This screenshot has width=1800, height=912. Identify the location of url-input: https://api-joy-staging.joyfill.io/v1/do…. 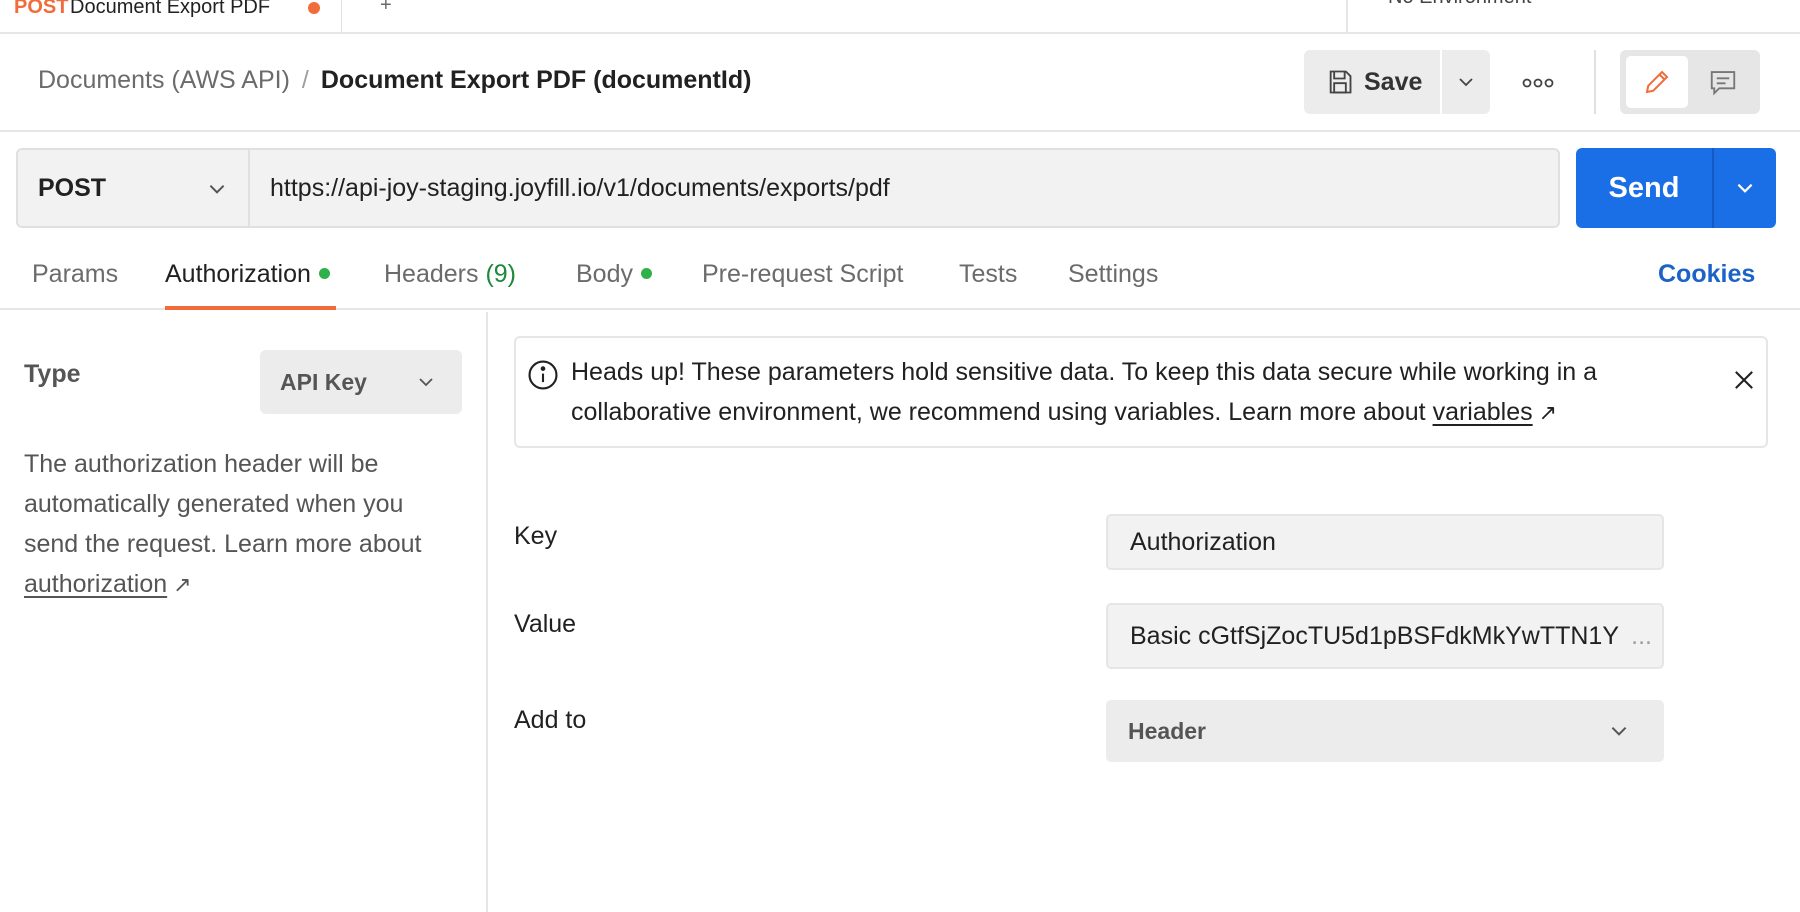
(904, 188).